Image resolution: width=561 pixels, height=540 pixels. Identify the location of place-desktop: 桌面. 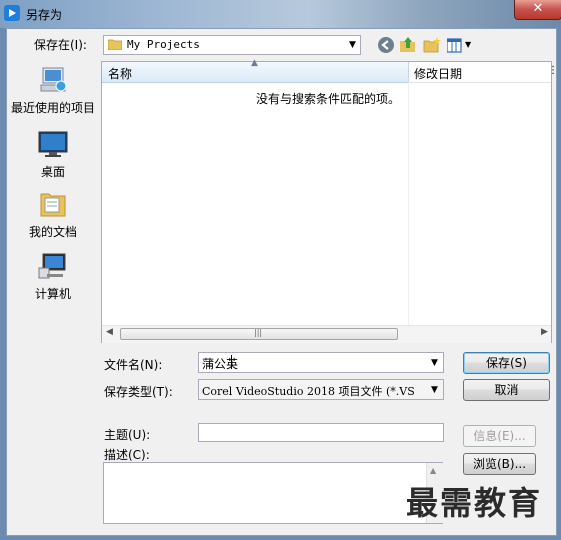
(53, 154).